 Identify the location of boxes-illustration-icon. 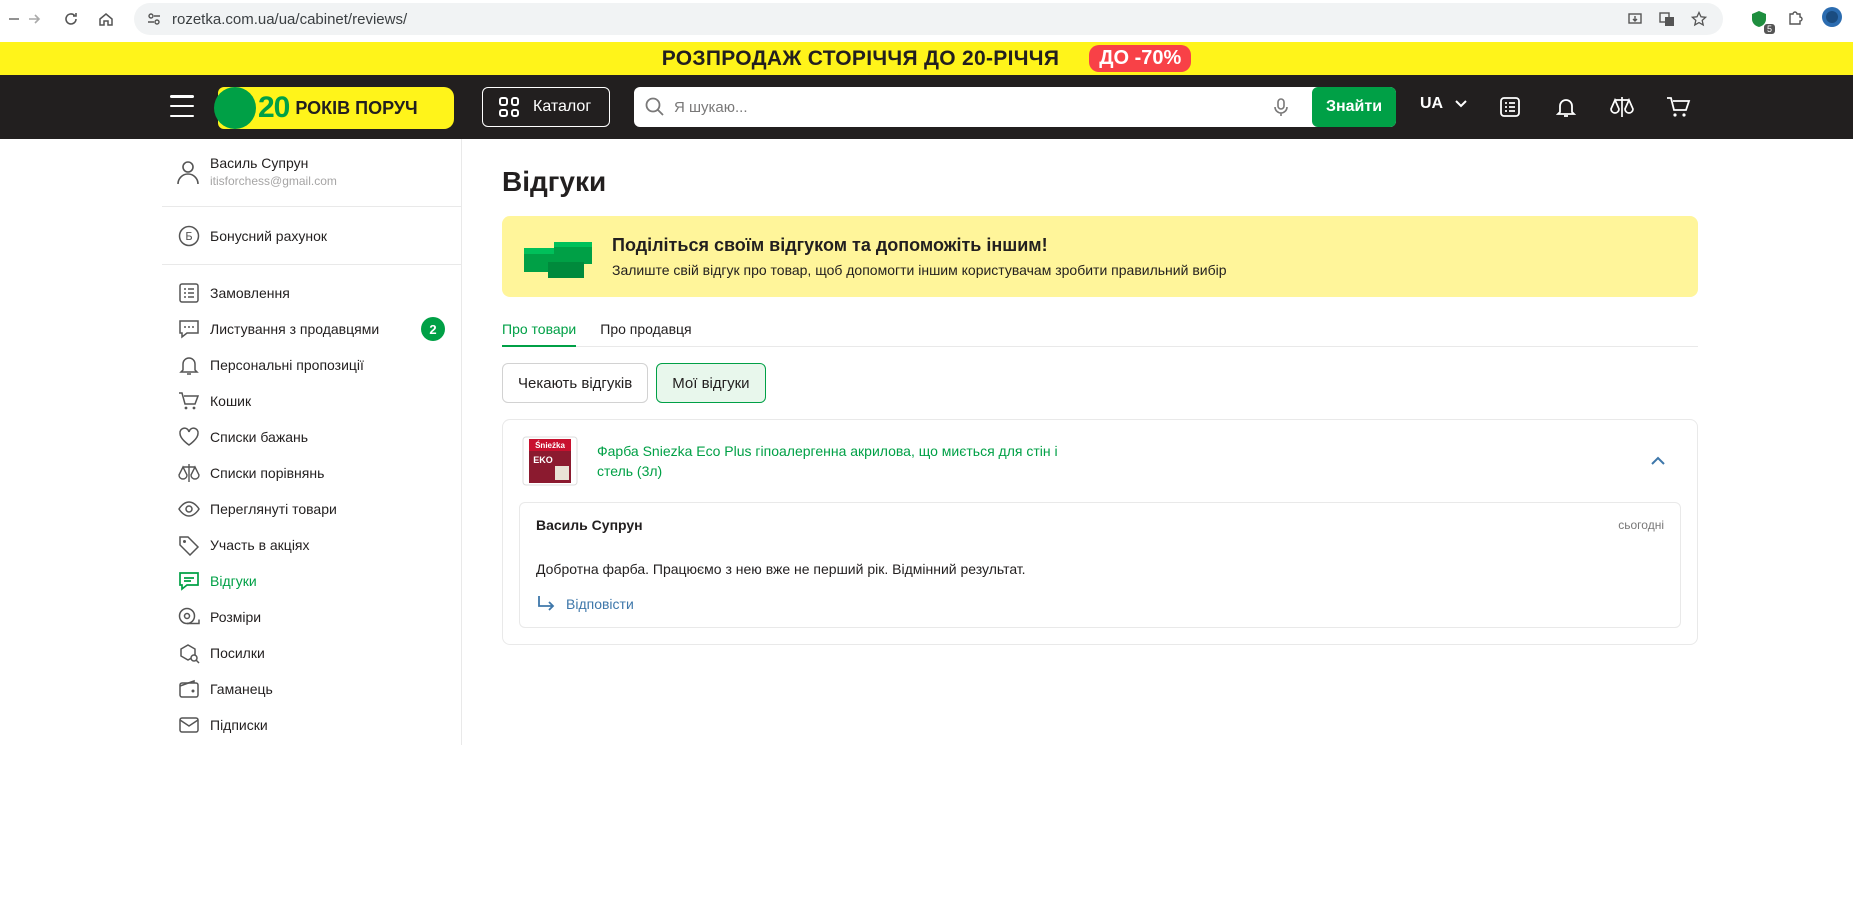
(558, 259).